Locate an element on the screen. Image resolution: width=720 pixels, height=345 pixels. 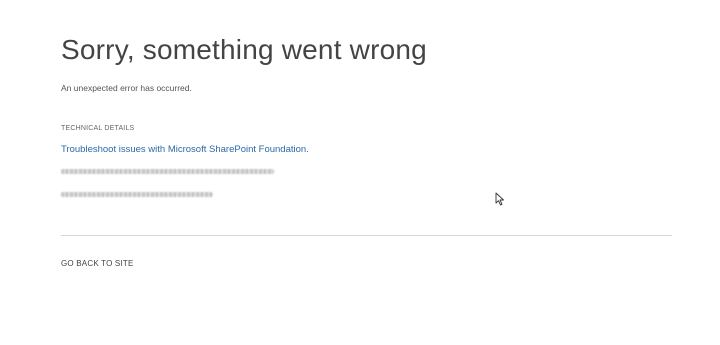
technical-details-heading: TECHNICAL DETAILS is located at coordinates (98, 128).